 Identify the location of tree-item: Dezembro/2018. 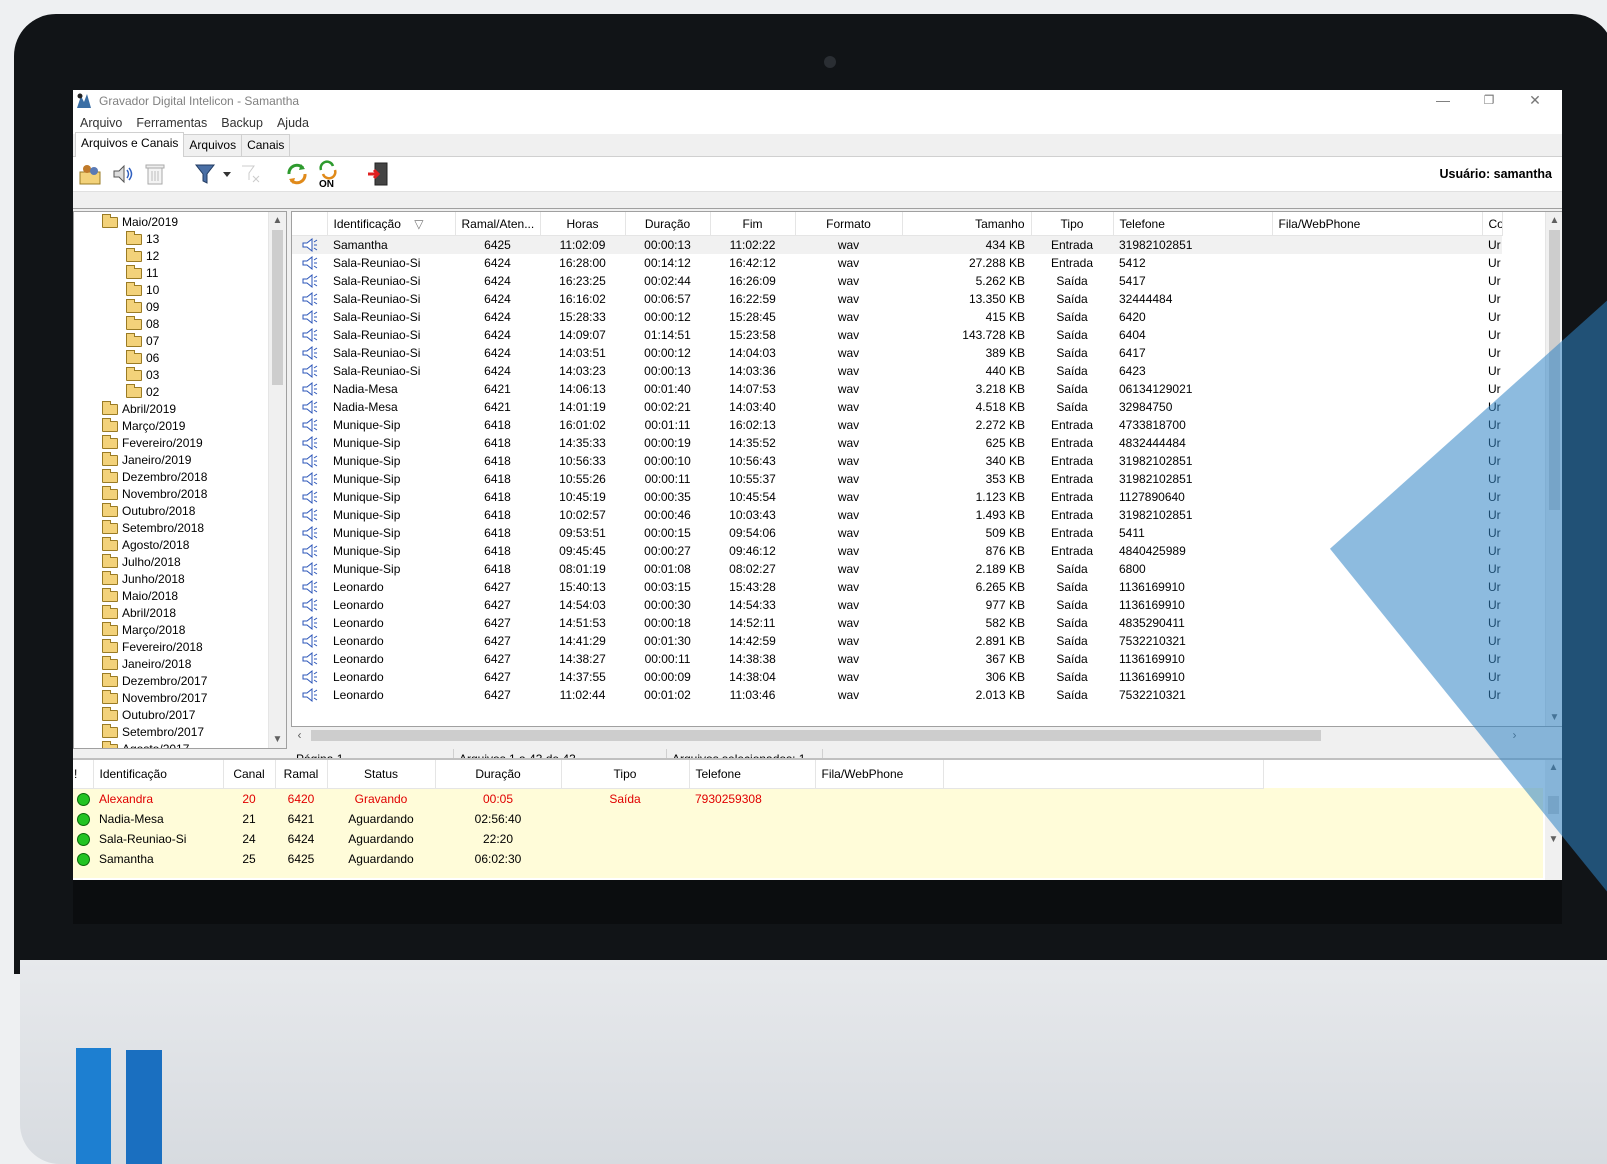
(154, 477).